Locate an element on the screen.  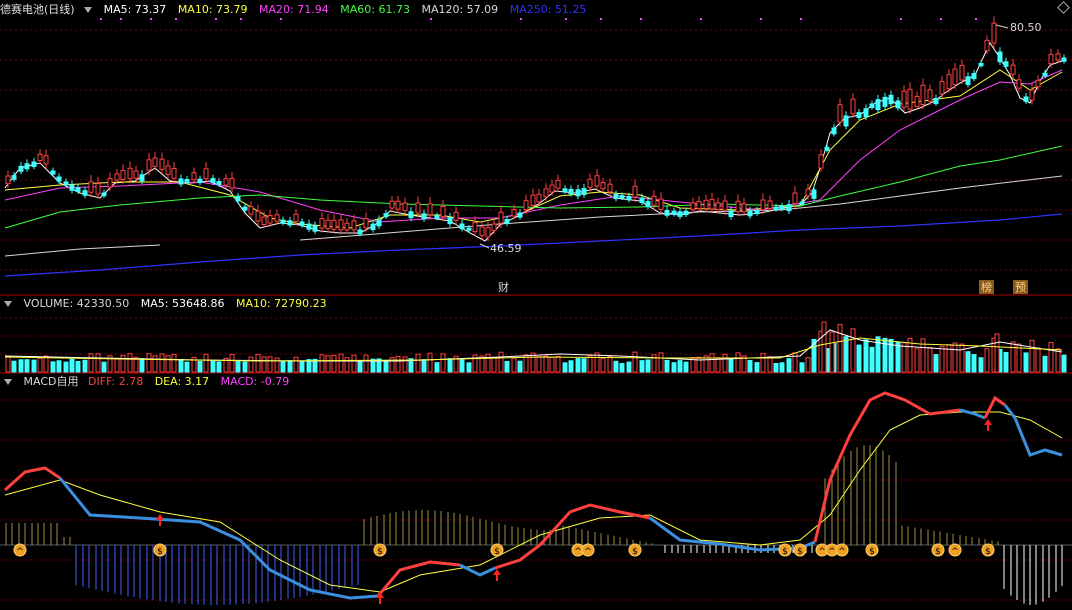
diff-line is located at coordinates (1033, 430).